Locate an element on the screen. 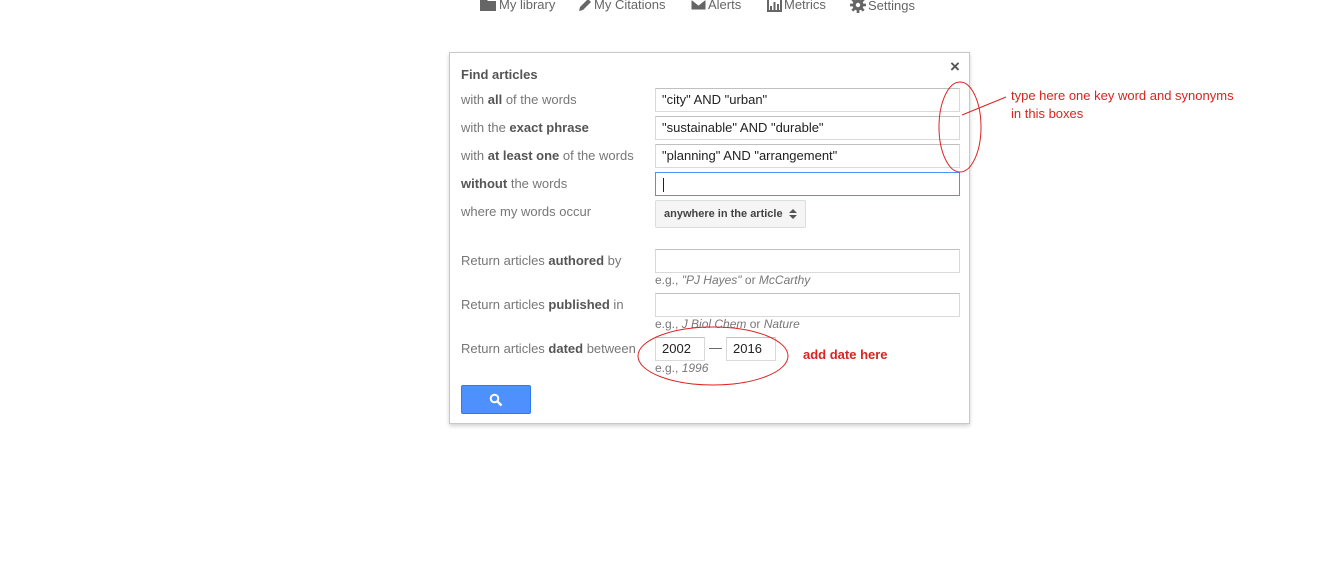  without-words-input is located at coordinates (807, 184).